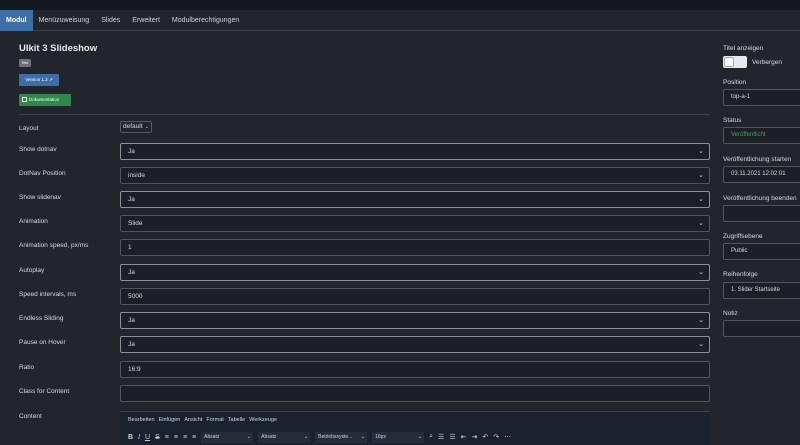 Image resolution: width=800 pixels, height=445 pixels. Describe the element at coordinates (185, 437) in the screenshot. I see `align-right-icon: ≡` at that location.